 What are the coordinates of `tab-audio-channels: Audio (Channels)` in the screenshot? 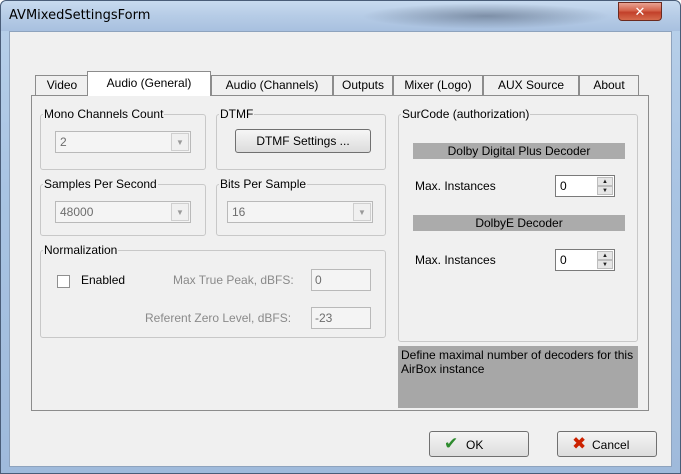 It's located at (272, 85).